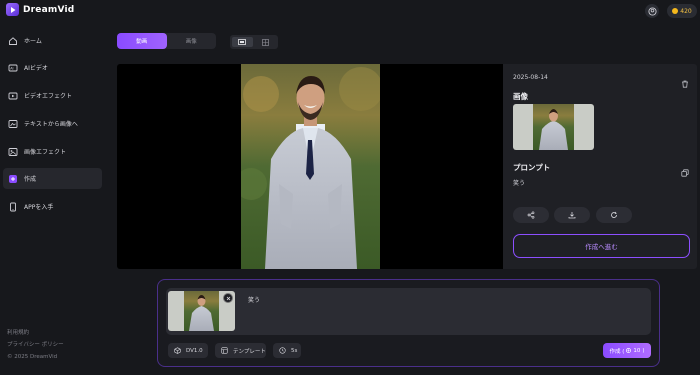  What do you see at coordinates (532, 167) in the screenshot?
I see `prompt-heading: プロンプト` at bounding box center [532, 167].